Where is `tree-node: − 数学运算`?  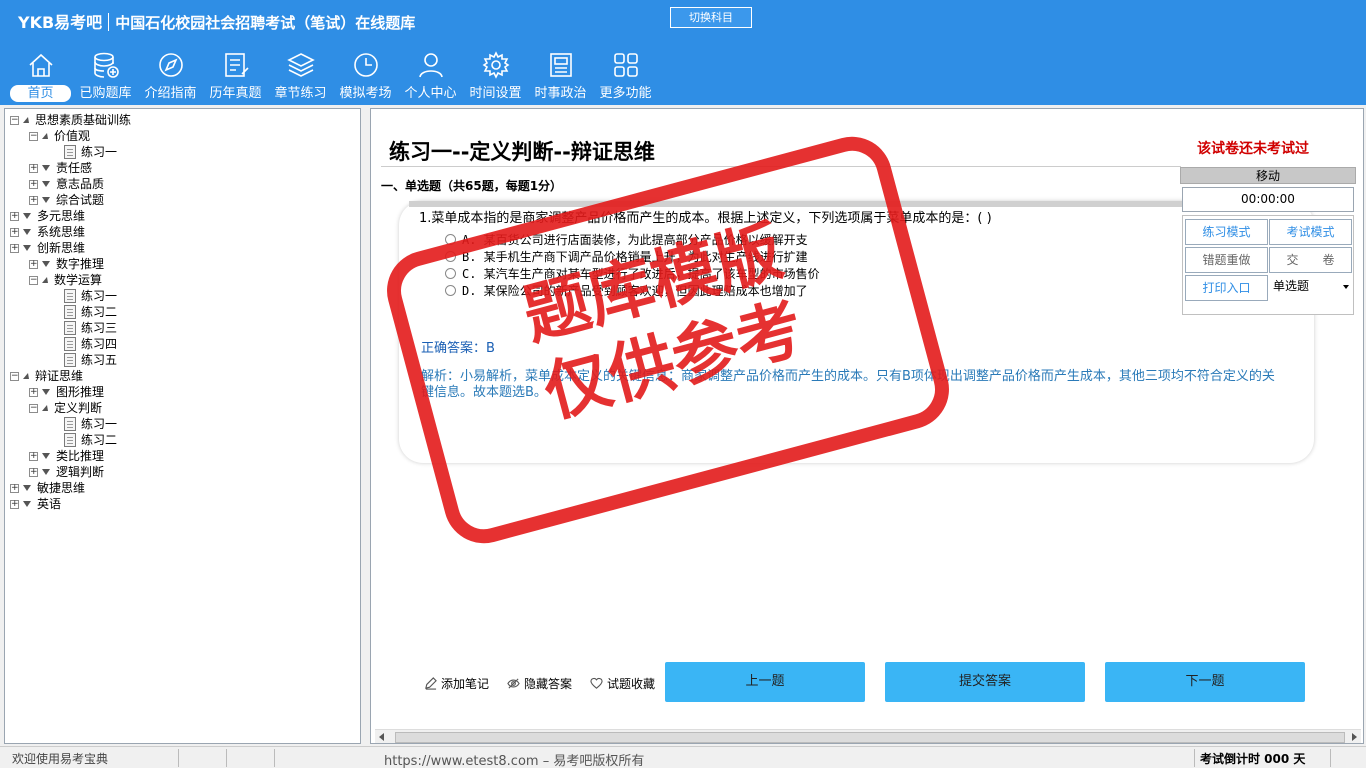 tree-node: − 数学运算 is located at coordinates (65, 280).